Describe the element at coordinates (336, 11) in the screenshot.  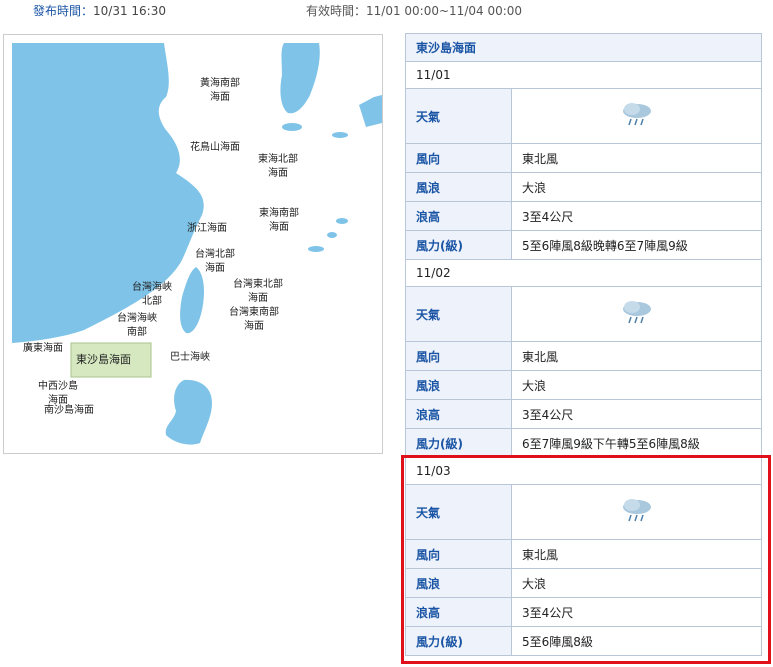
I see `valid-time-label: 有效時間：` at that location.